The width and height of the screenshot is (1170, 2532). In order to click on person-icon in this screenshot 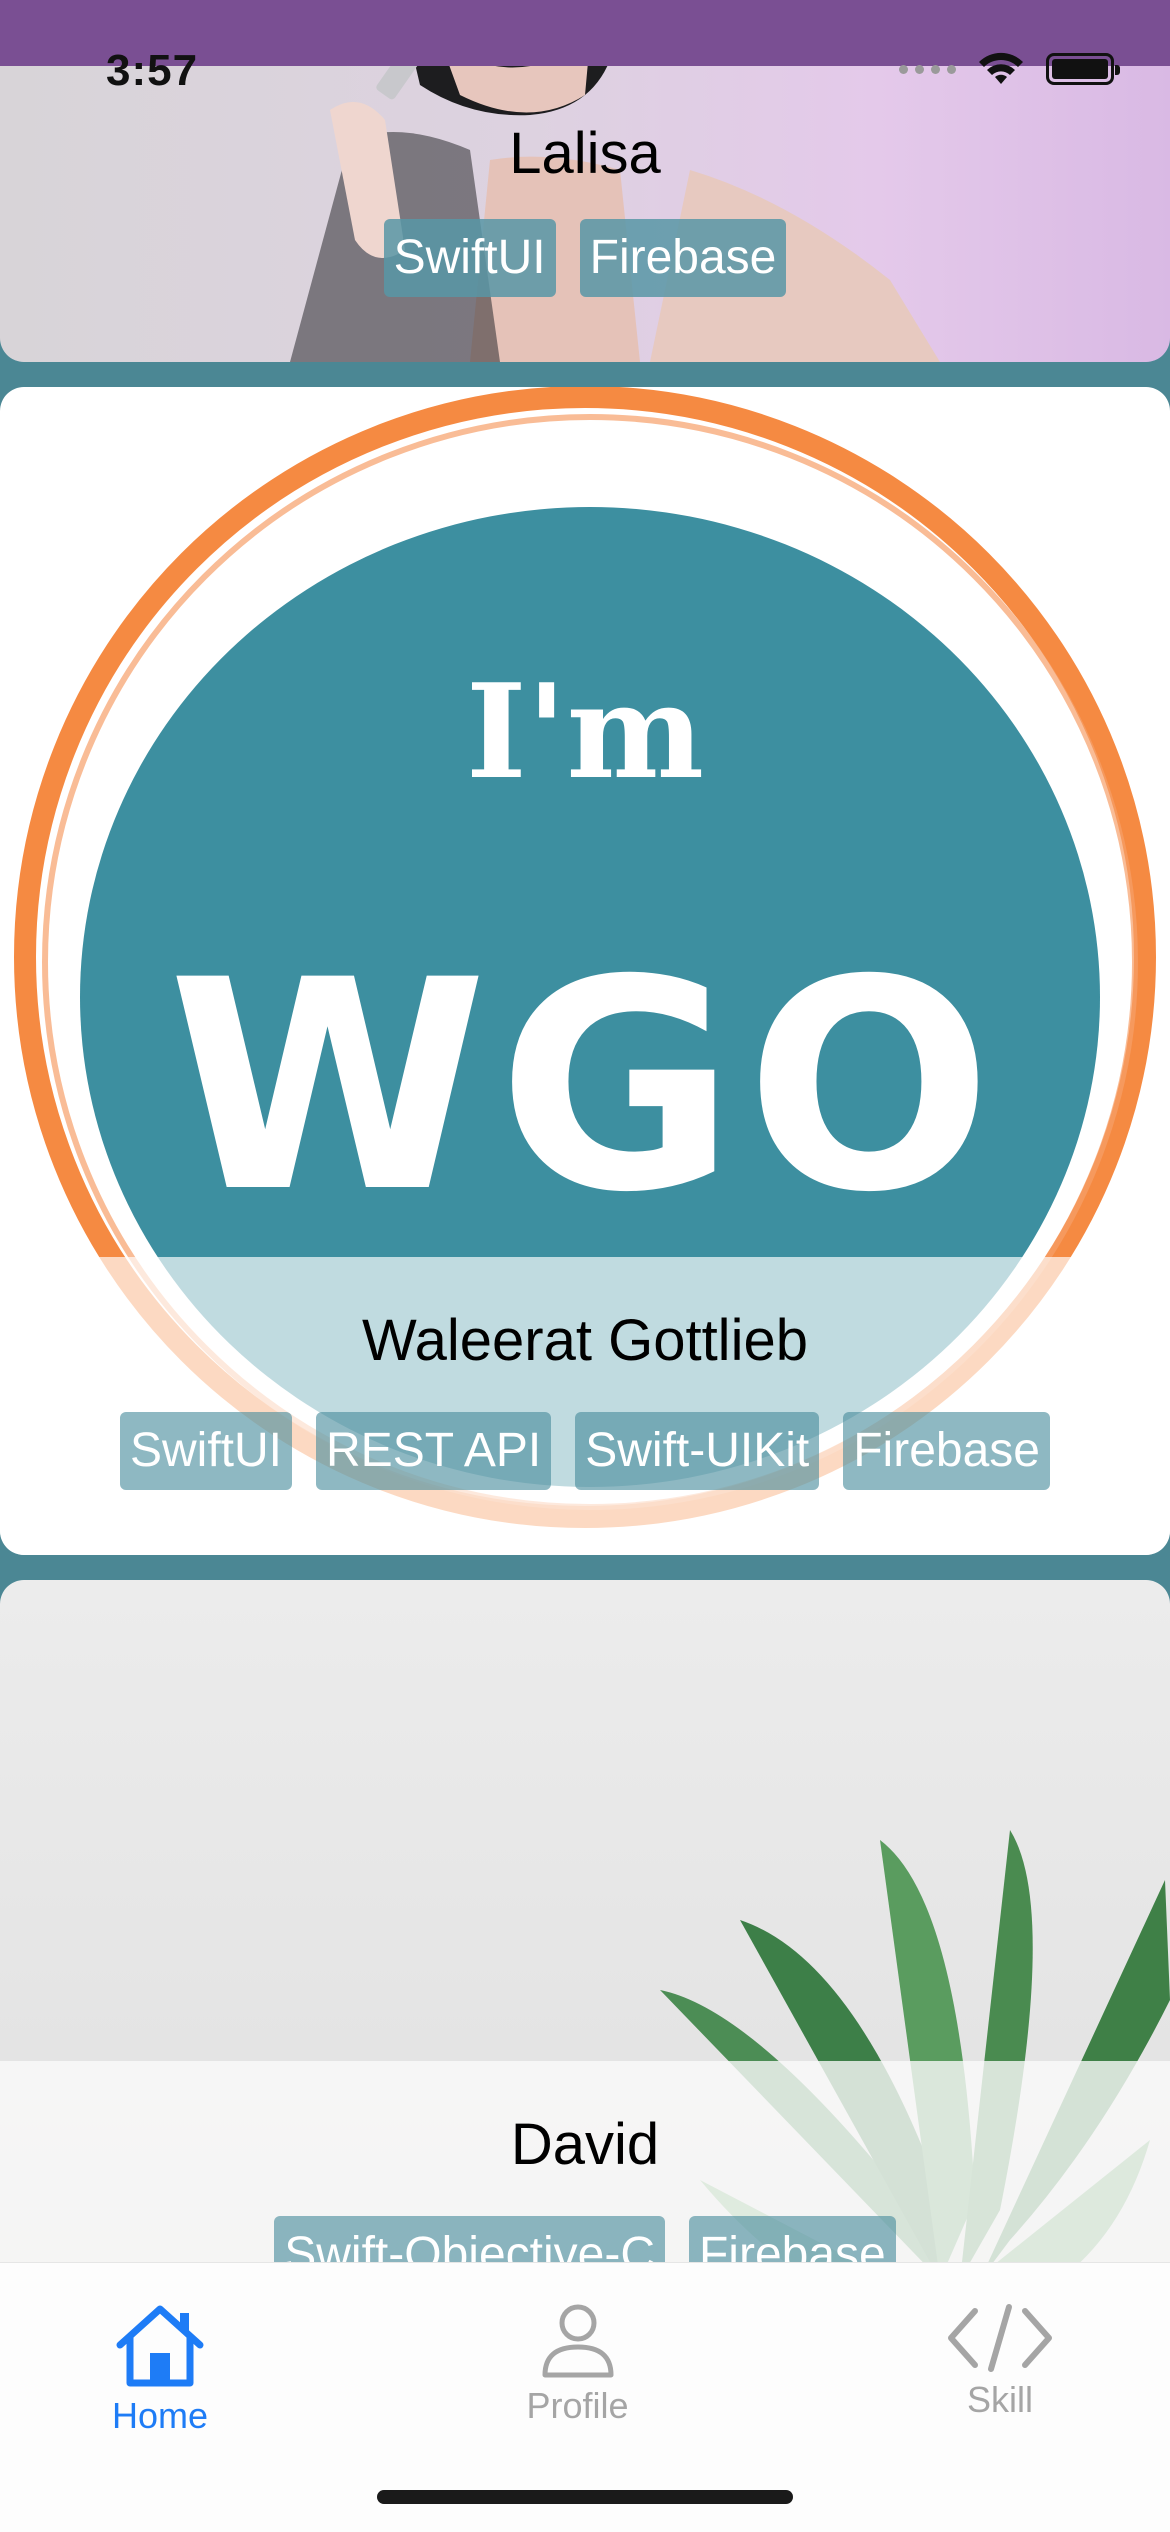, I will do `click(577, 2341)`.